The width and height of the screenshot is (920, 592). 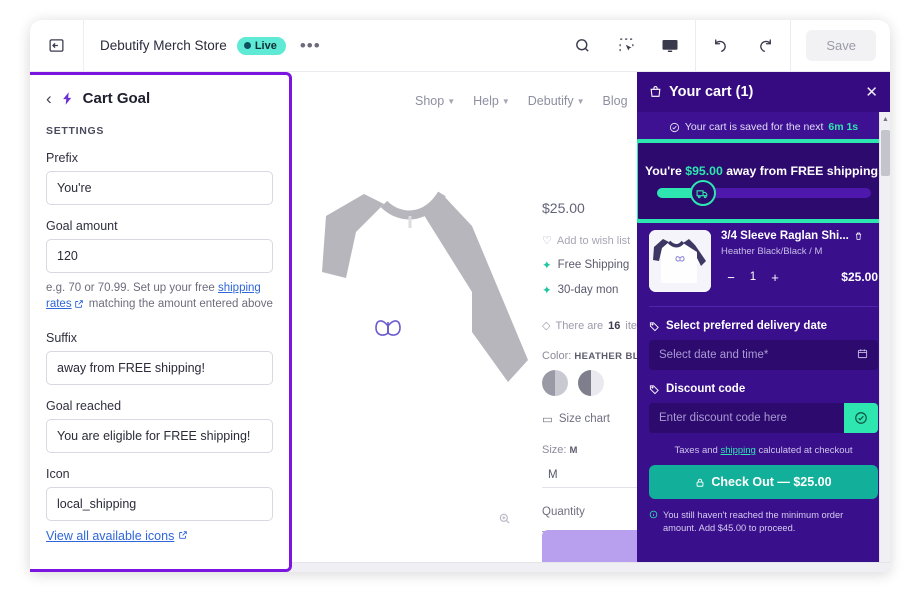 What do you see at coordinates (885, 119) in the screenshot?
I see `scroll-up-arrow-icon: ▲` at bounding box center [885, 119].